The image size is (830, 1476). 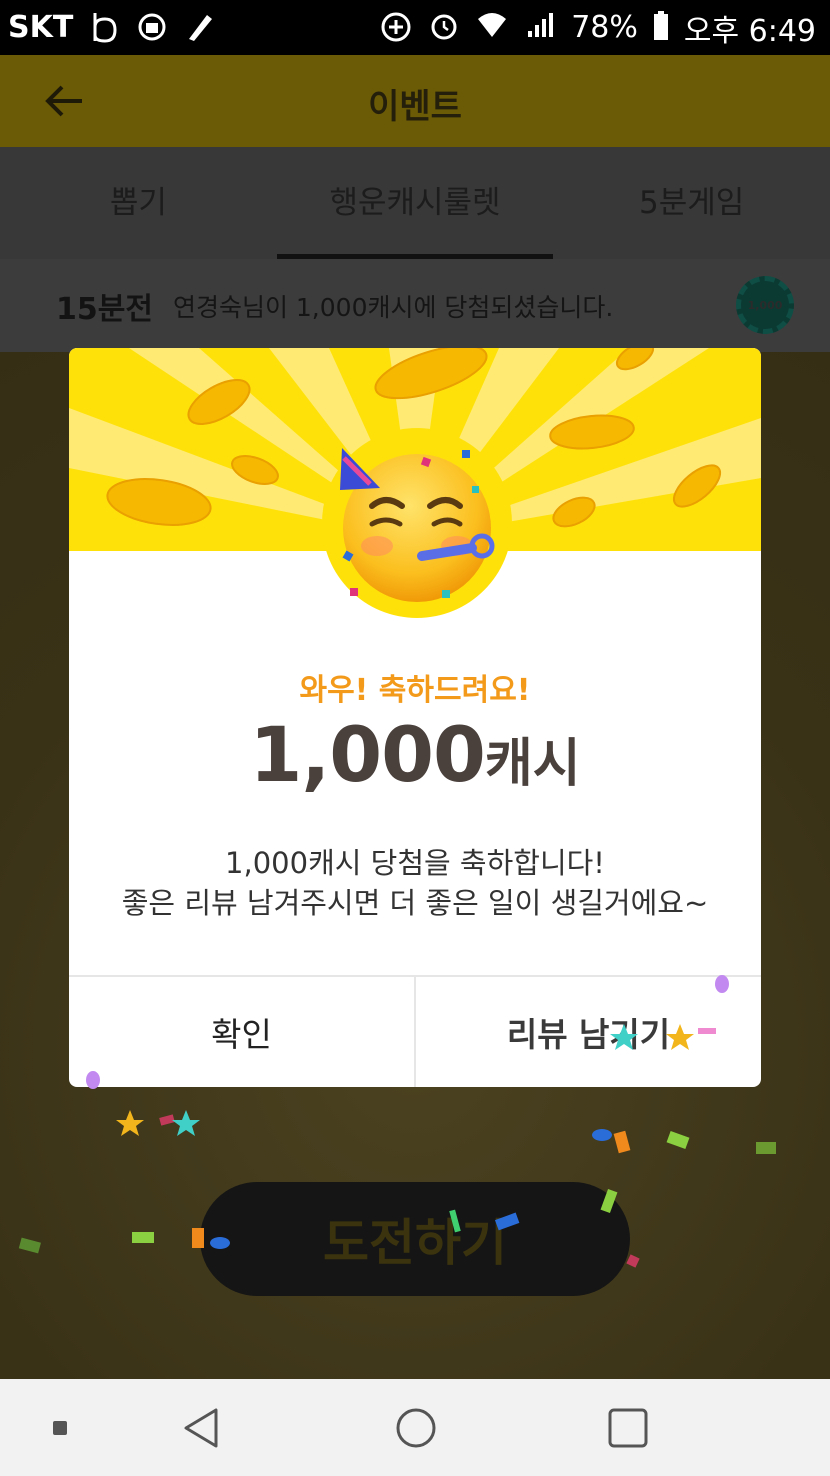 I want to click on back-triangle-icon, so click(x=202, y=1427).